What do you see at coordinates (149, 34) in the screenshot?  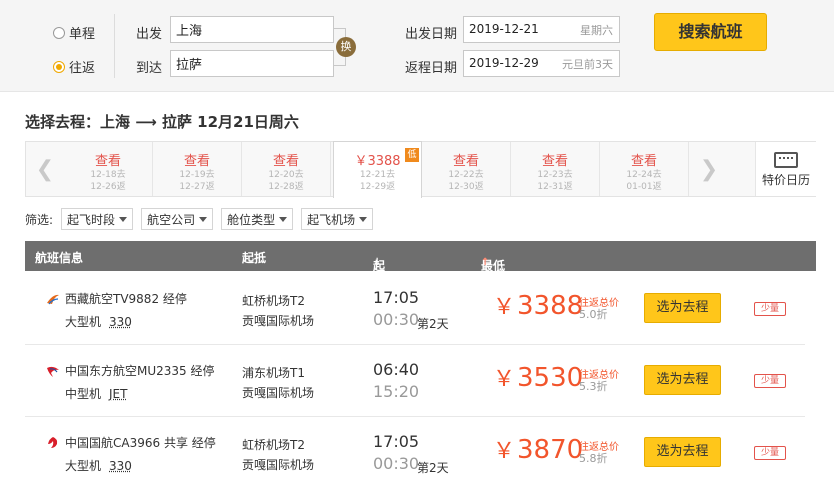 I see `from-label: 出发` at bounding box center [149, 34].